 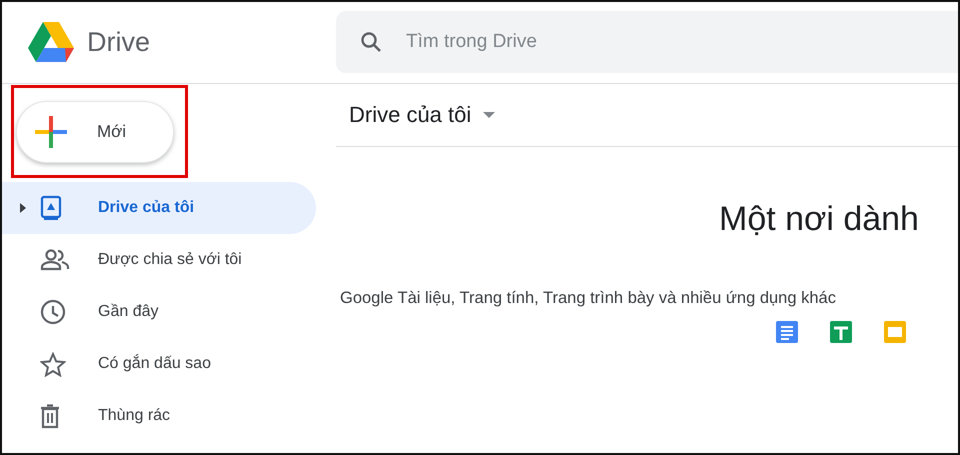 I want to click on drive-folder-icon, so click(x=51, y=208).